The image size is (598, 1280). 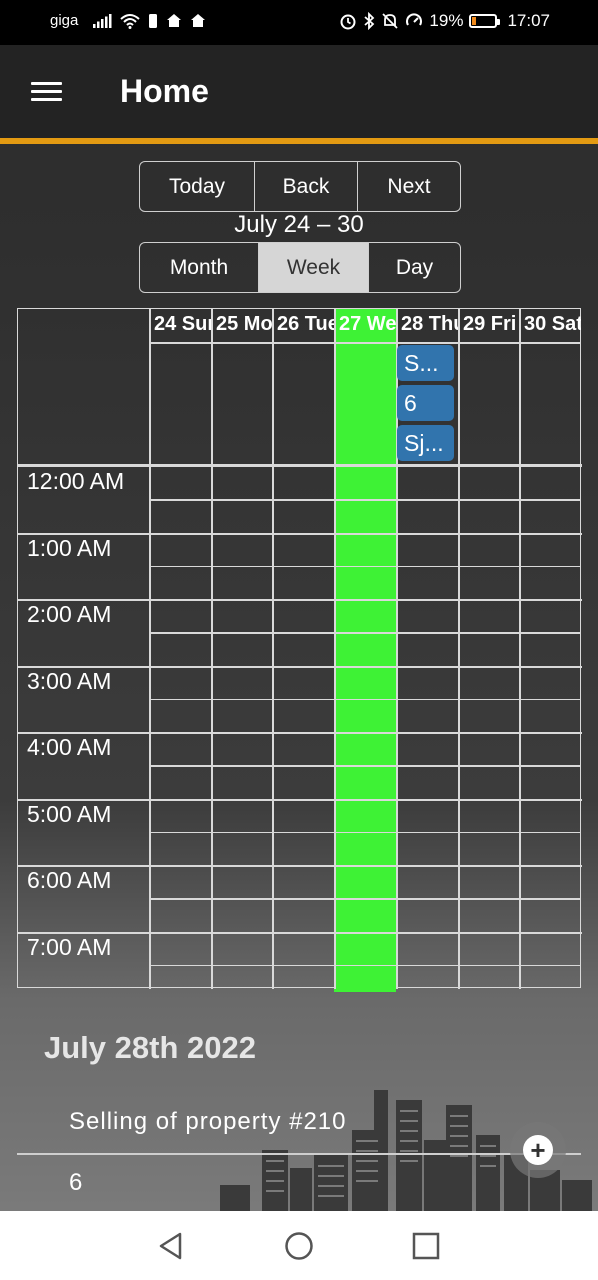 I want to click on event-chip: 6, so click(x=425, y=403).